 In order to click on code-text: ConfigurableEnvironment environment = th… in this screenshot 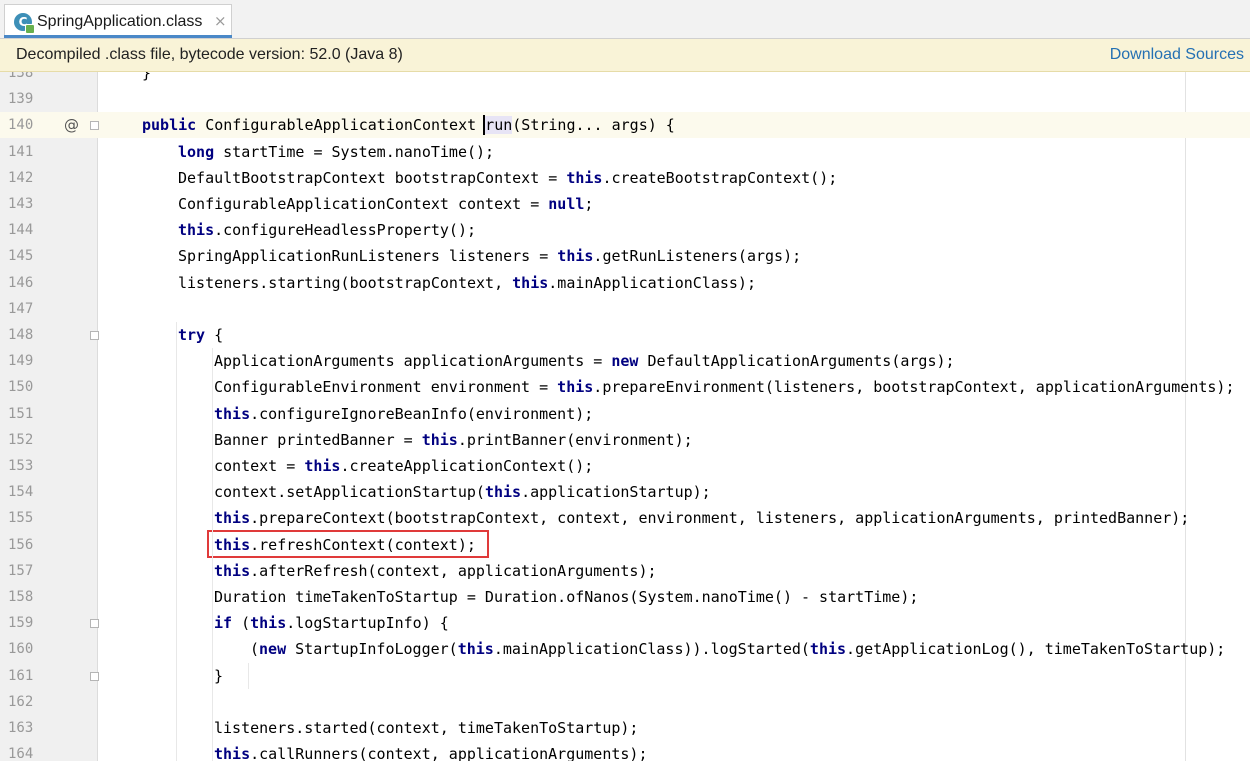, I will do `click(724, 387)`.